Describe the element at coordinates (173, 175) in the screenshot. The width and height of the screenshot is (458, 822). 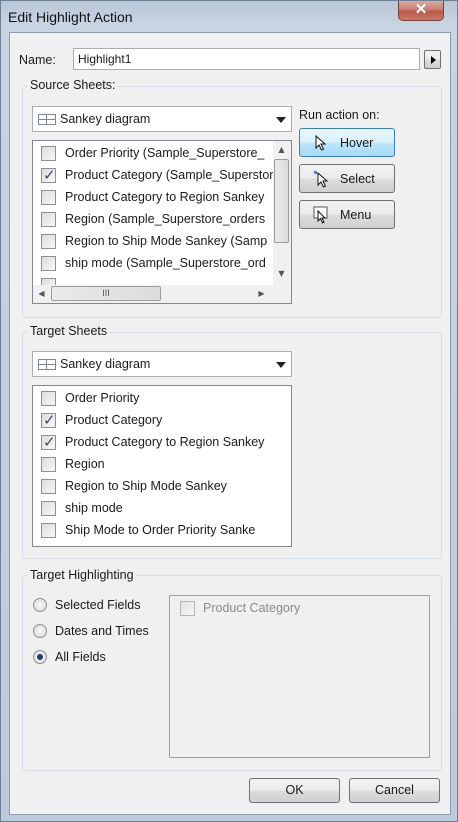
I see `list-item-label: Product Category (Sample_Superstore` at that location.